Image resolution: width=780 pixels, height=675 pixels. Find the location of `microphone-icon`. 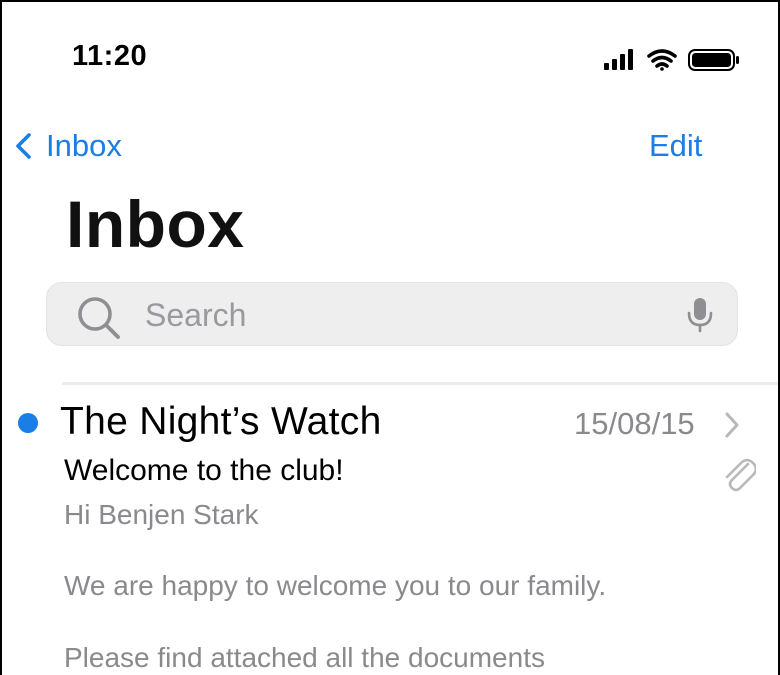

microphone-icon is located at coordinates (700, 315).